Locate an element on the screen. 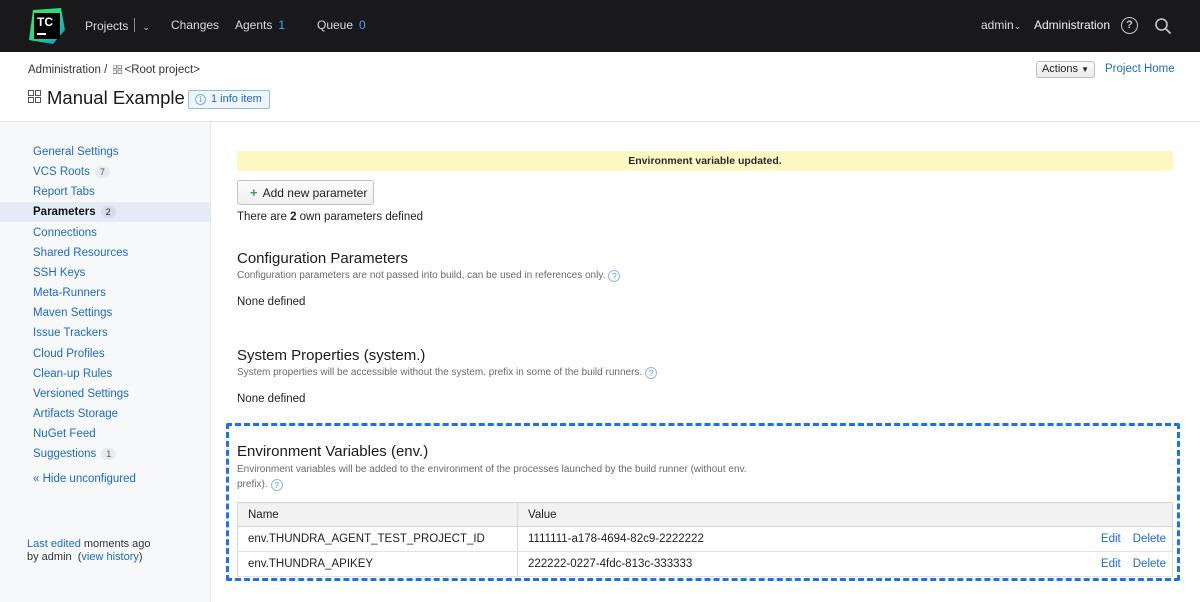 This screenshot has width=1200, height=602. sidebar-item-artifacts-storage: Artifacts Storage is located at coordinates (75, 414).